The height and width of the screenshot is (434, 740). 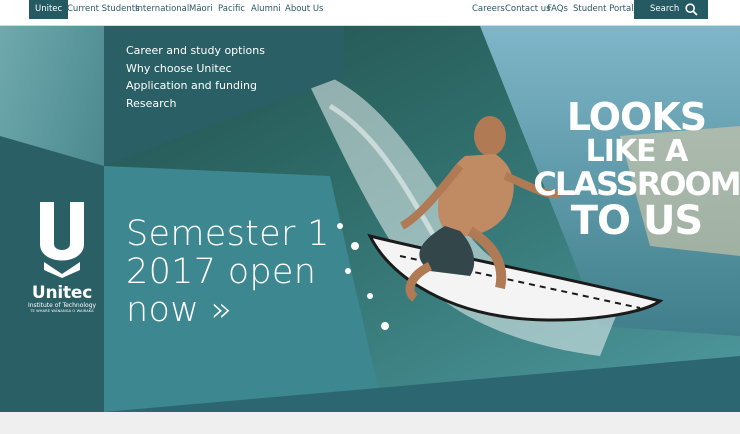 I want to click on slogan-line-4: TO US, so click(x=637, y=221).